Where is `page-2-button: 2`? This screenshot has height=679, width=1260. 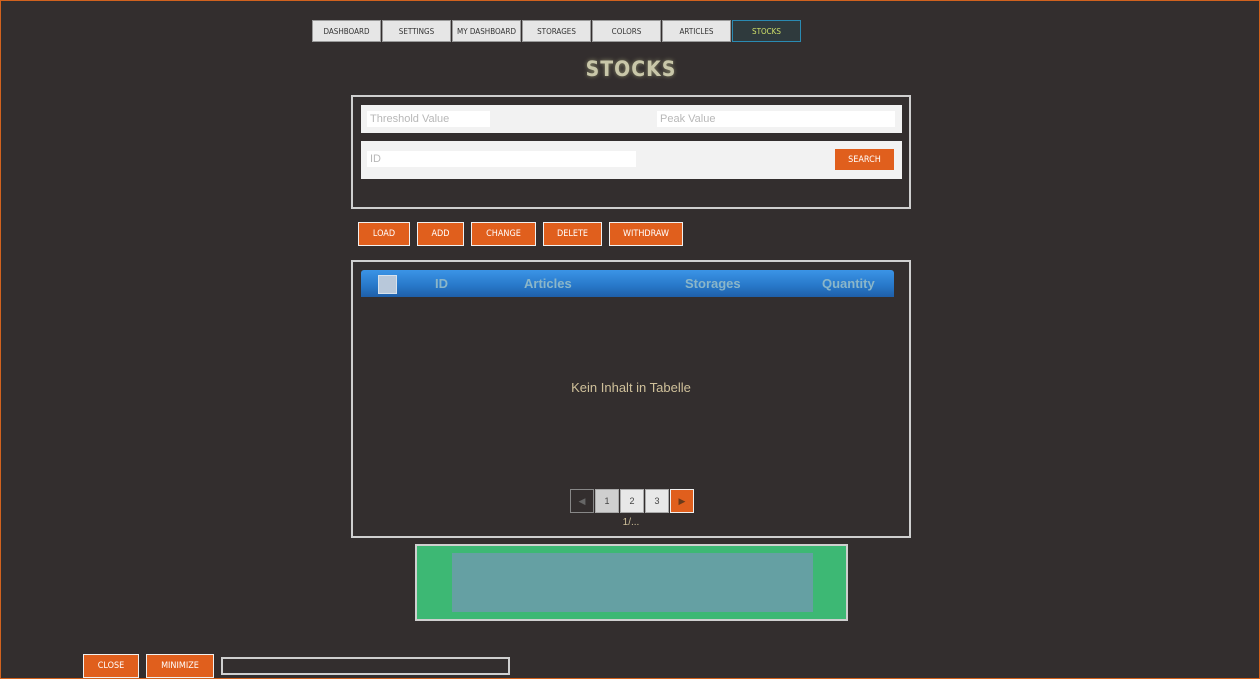
page-2-button: 2 is located at coordinates (632, 501).